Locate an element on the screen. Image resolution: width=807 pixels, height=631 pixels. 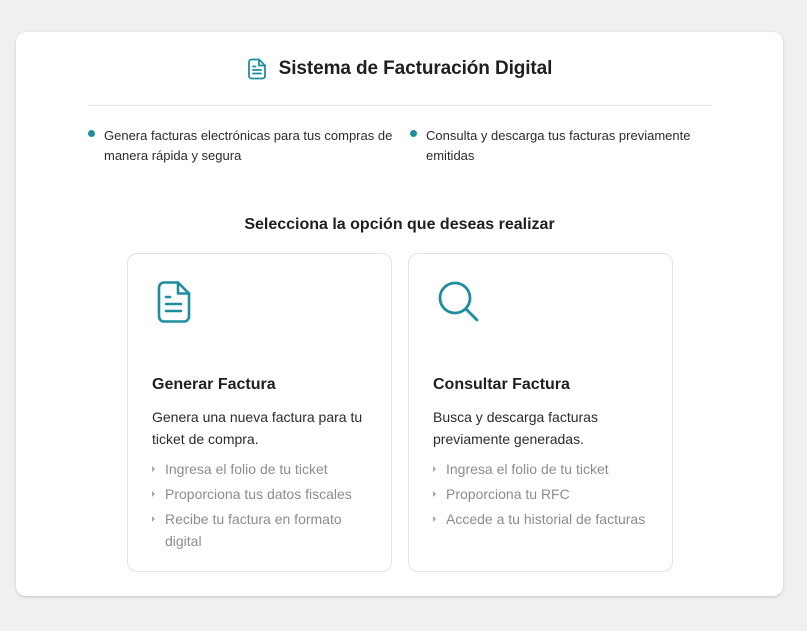
page-title: Sistema de Facturación Digital is located at coordinates (415, 68).